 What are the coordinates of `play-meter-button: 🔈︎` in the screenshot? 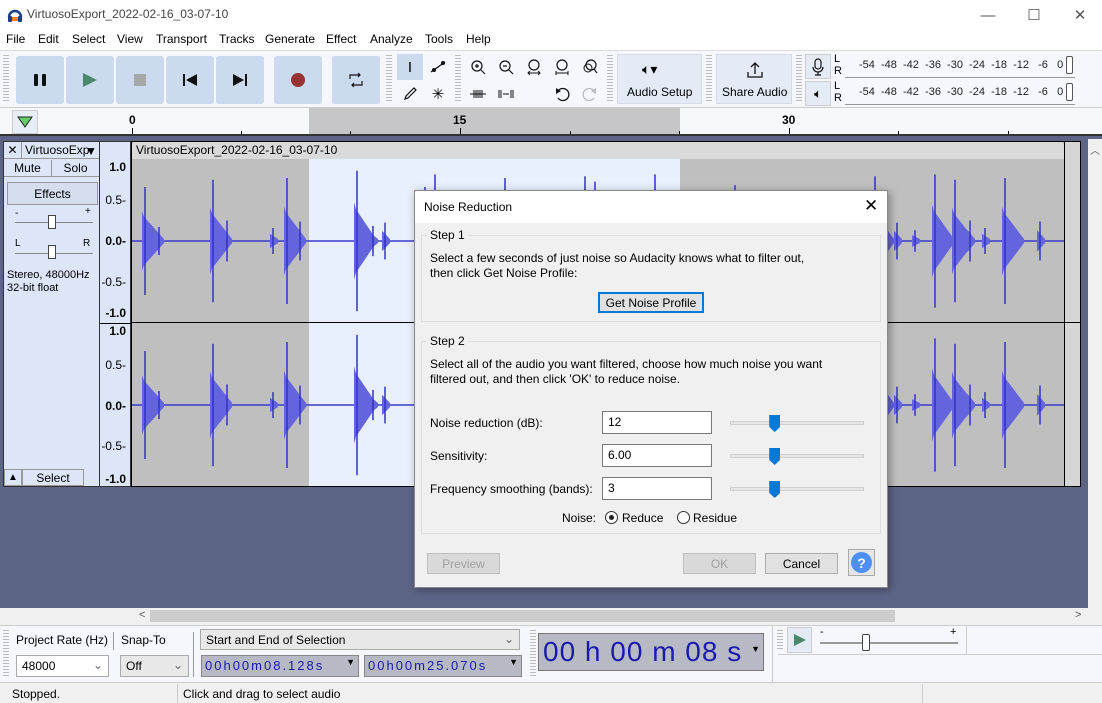 It's located at (818, 93).